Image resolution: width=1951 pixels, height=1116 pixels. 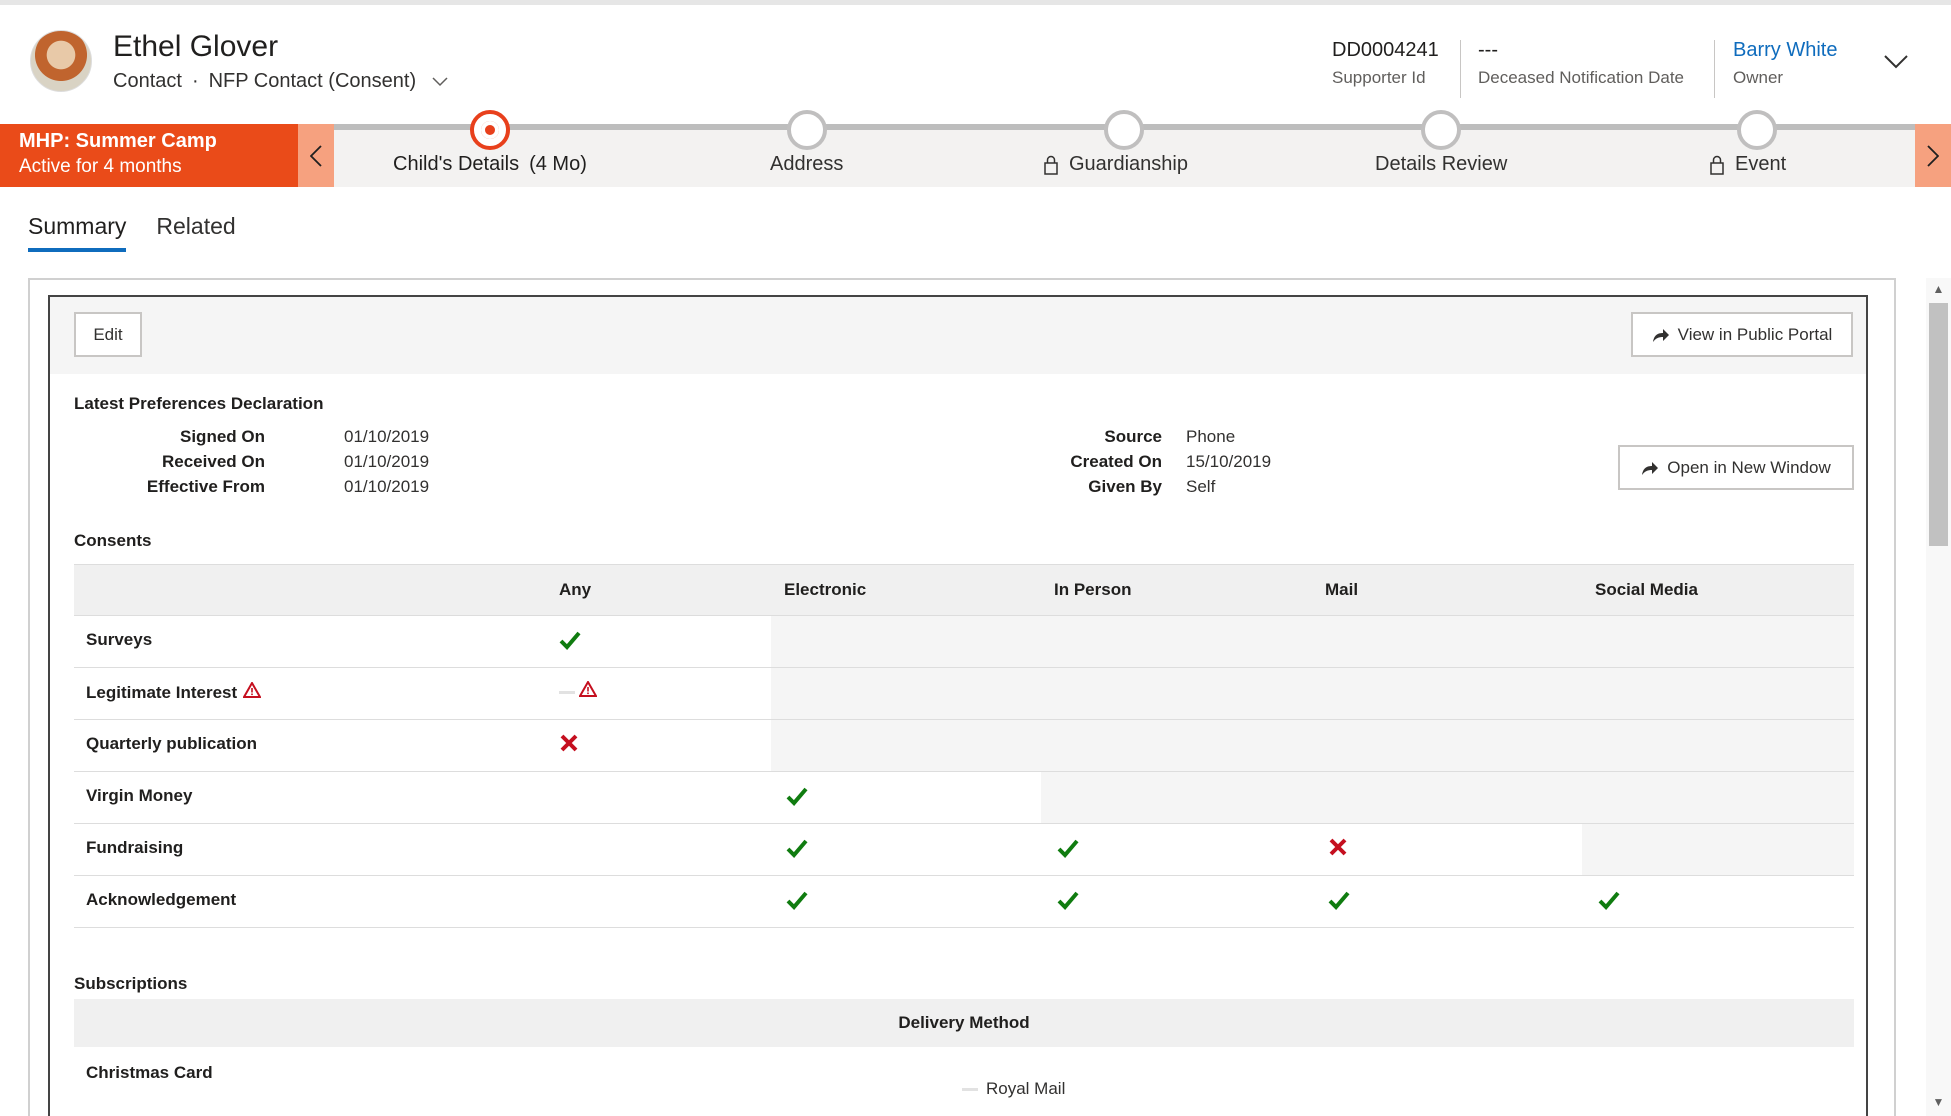 I want to click on record-form-selector: Contact · NFP Contact (Consent), so click(x=280, y=81).